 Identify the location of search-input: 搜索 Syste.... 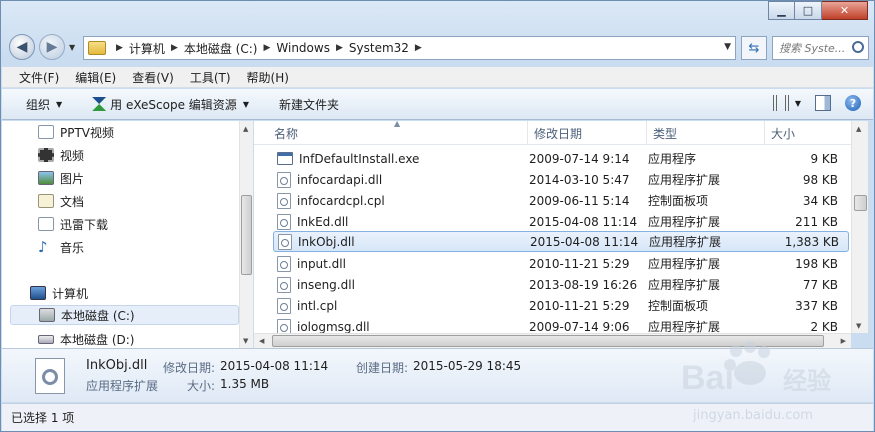
(820, 48).